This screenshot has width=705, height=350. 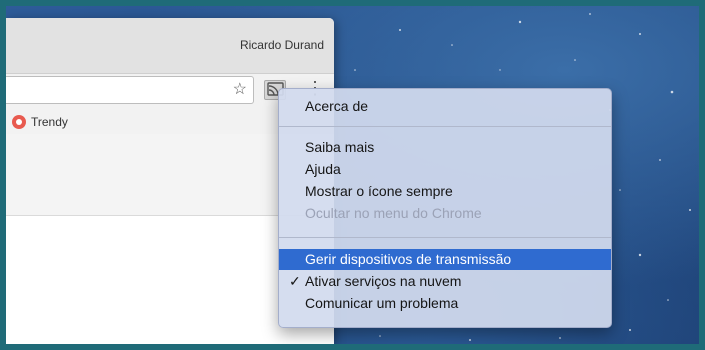 I want to click on checkmark-icon: ✓, so click(x=295, y=281).